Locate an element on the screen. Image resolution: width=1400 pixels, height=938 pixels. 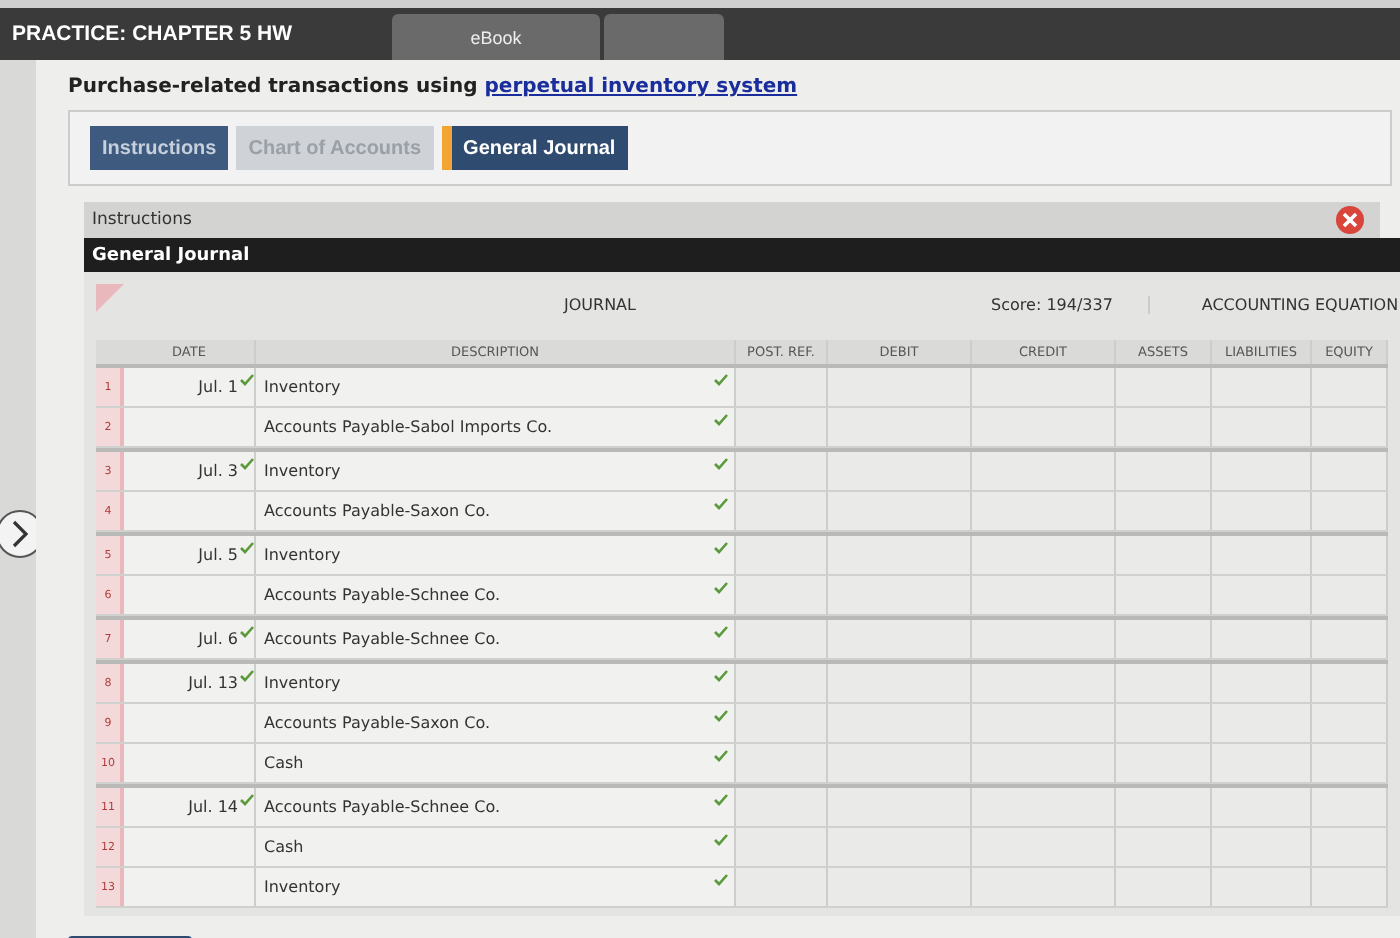
date-cell: Jul. 3 is located at coordinates (218, 471).